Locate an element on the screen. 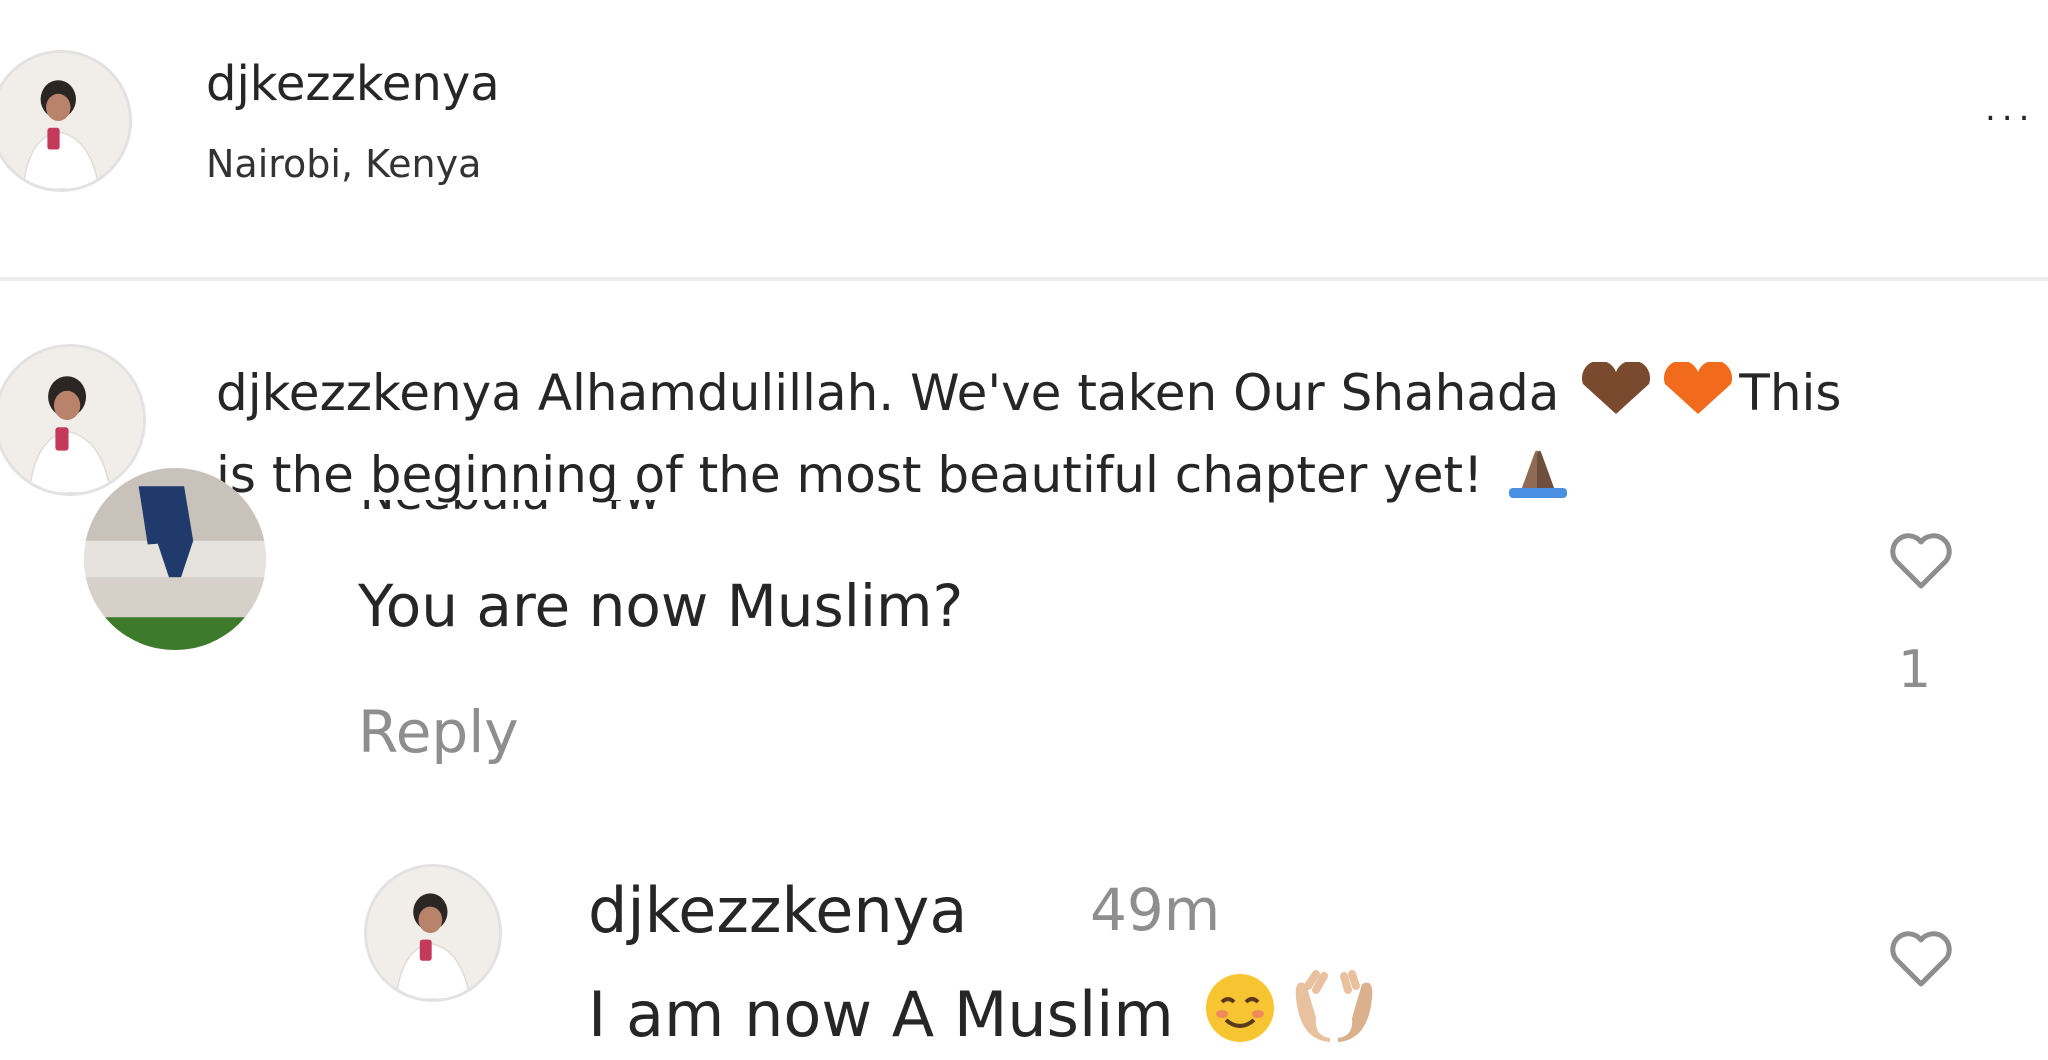  like-heart-icon is located at coordinates (1921, 561).